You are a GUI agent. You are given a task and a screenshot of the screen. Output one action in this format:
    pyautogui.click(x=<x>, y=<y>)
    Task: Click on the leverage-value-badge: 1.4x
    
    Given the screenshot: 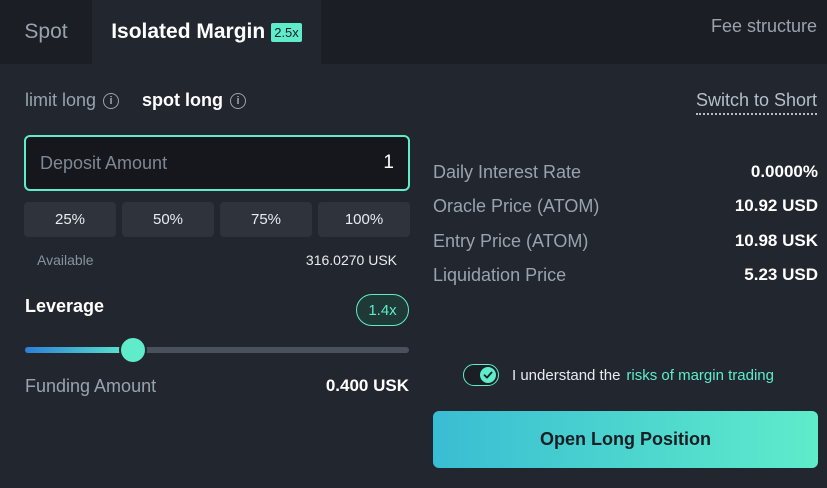 What is the action you would take?
    pyautogui.click(x=382, y=310)
    